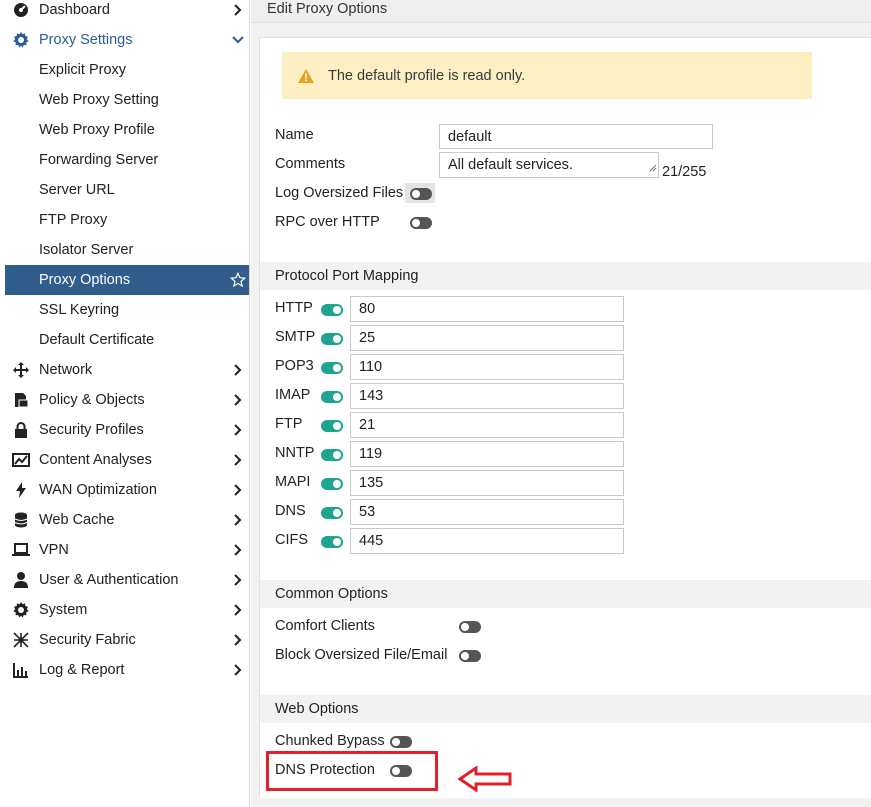  I want to click on sidebar-item-label: Web Proxy Setting, so click(99, 100).